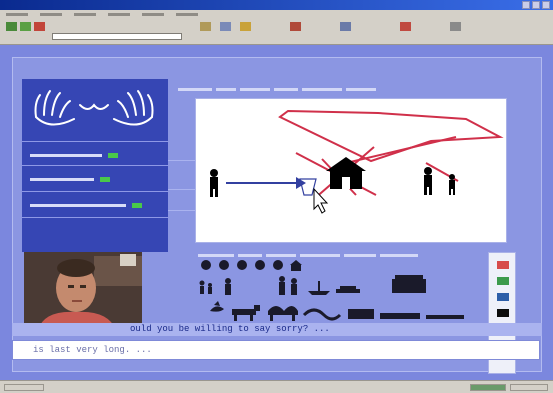 This screenshot has height=393, width=553. Describe the element at coordinates (546, 5) in the screenshot. I see `close-button` at that location.